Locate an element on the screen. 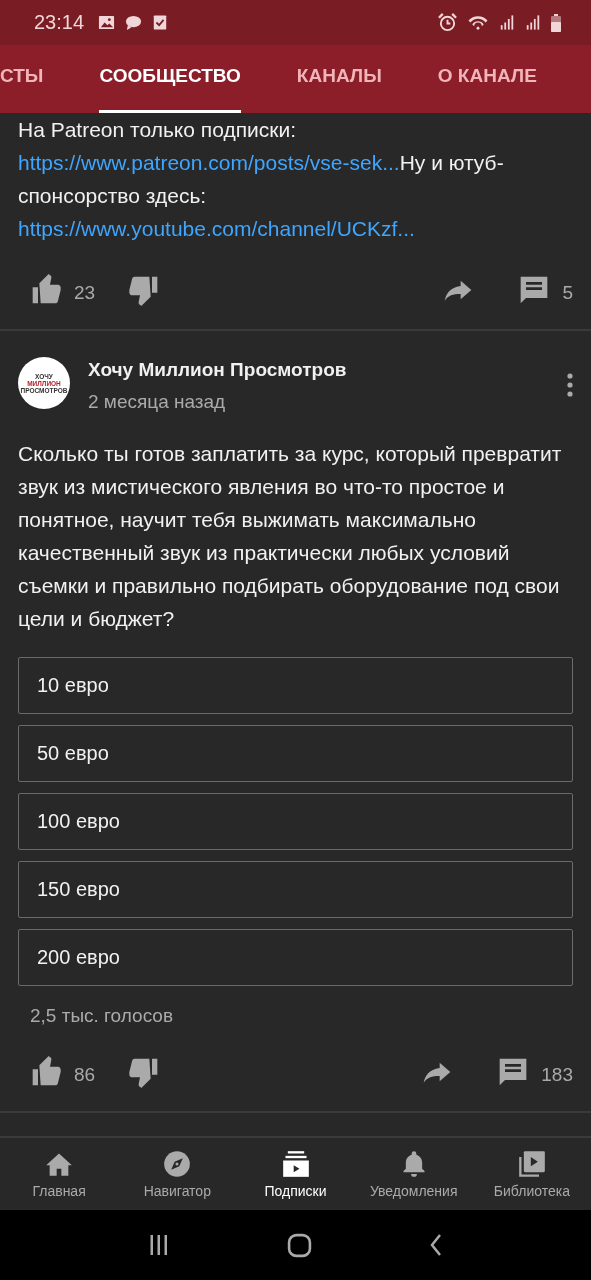 The image size is (591, 1280). nav-tab: Главная is located at coordinates (59, 1174).